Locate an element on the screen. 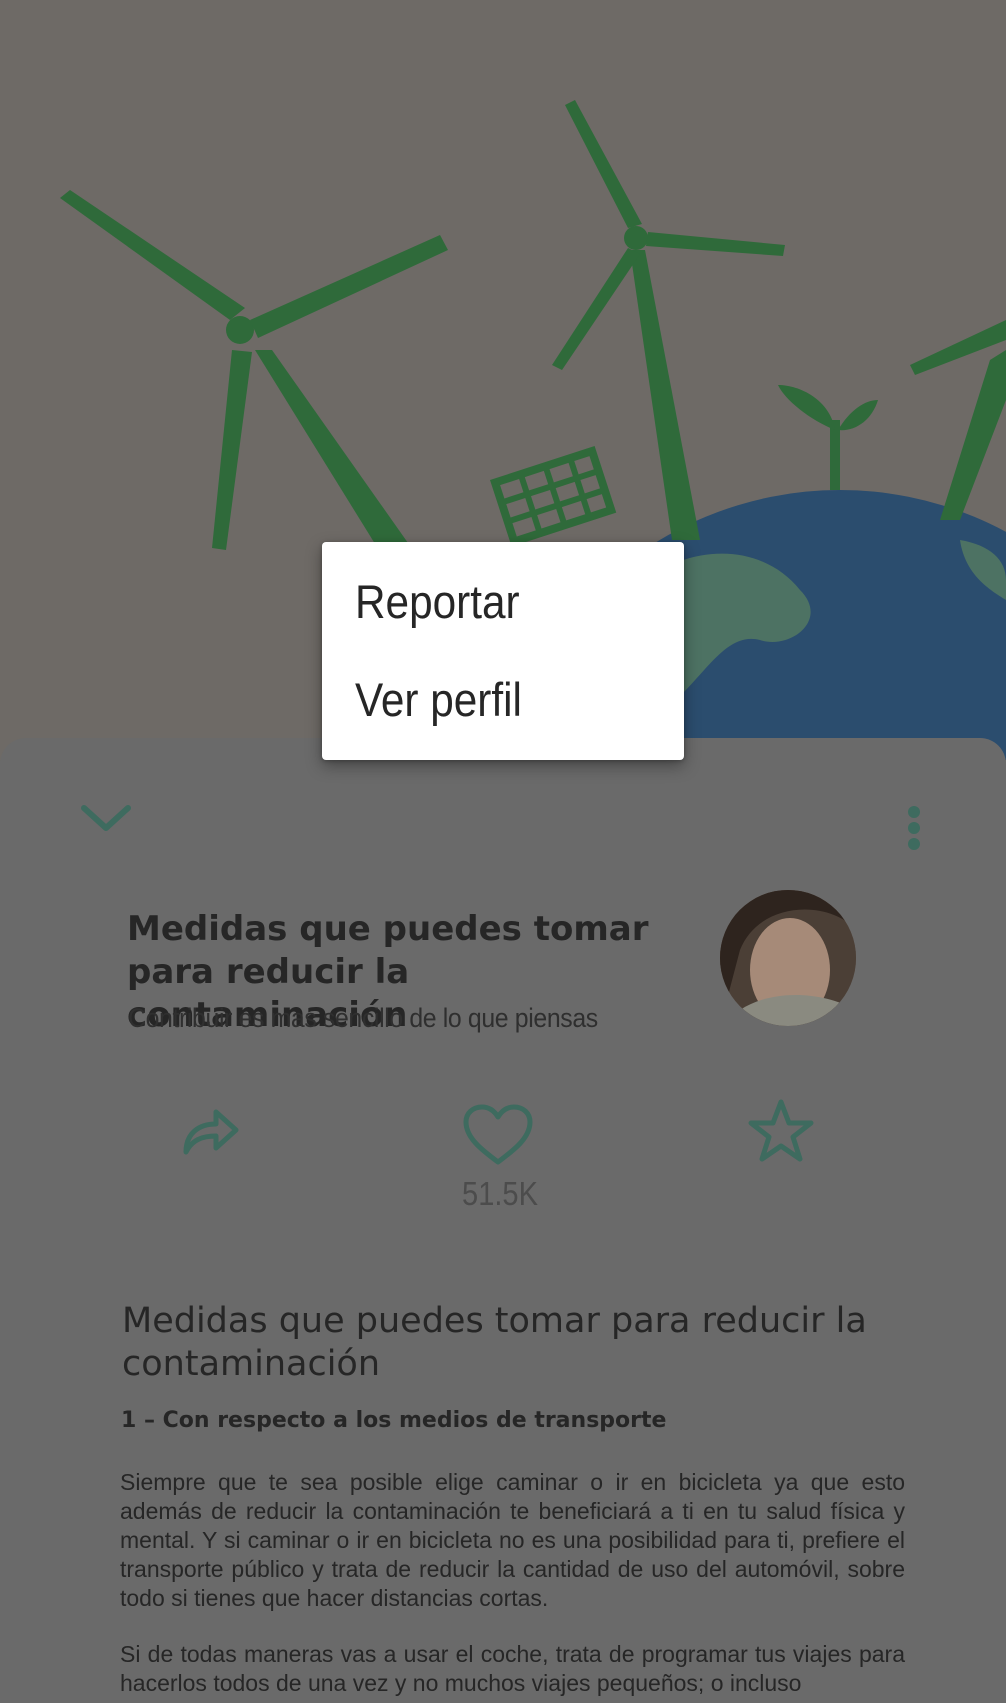 This screenshot has width=1006, height=1703. heart-icon is located at coordinates (498, 1136).